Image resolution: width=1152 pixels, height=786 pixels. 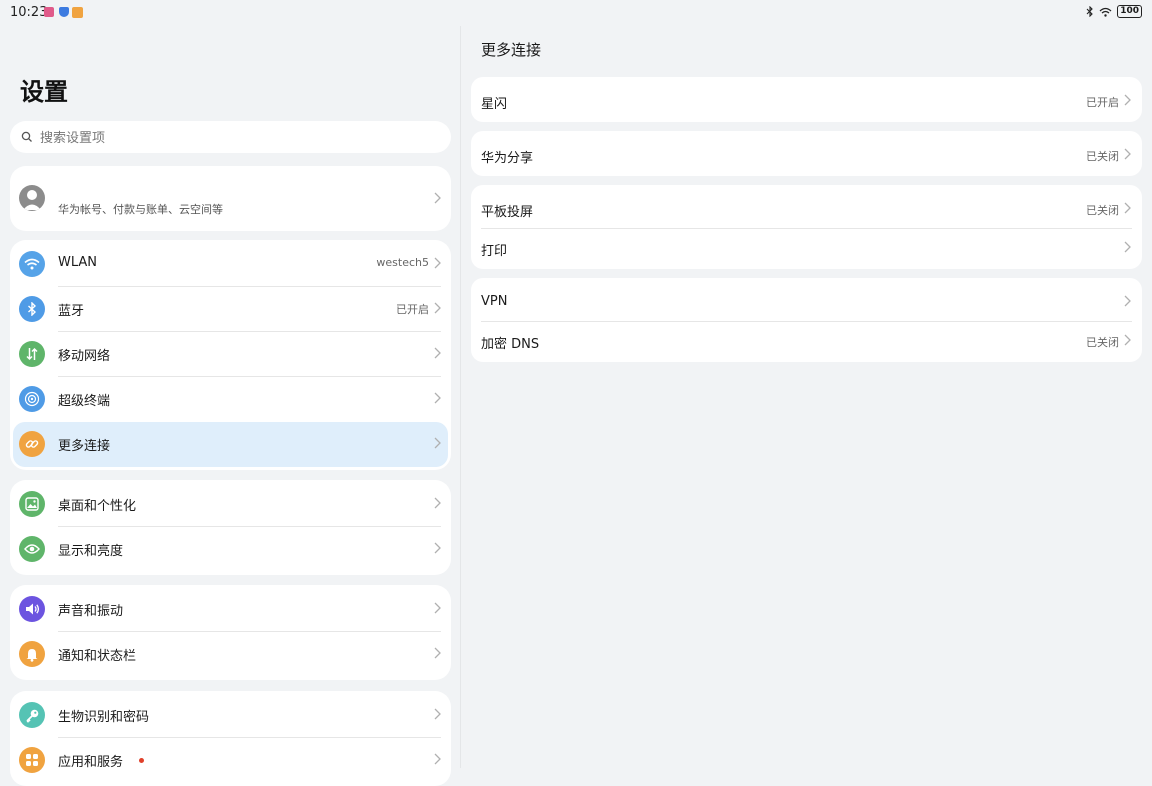 I want to click on setting-row: 华为分享 已关闭, so click(x=806, y=154).